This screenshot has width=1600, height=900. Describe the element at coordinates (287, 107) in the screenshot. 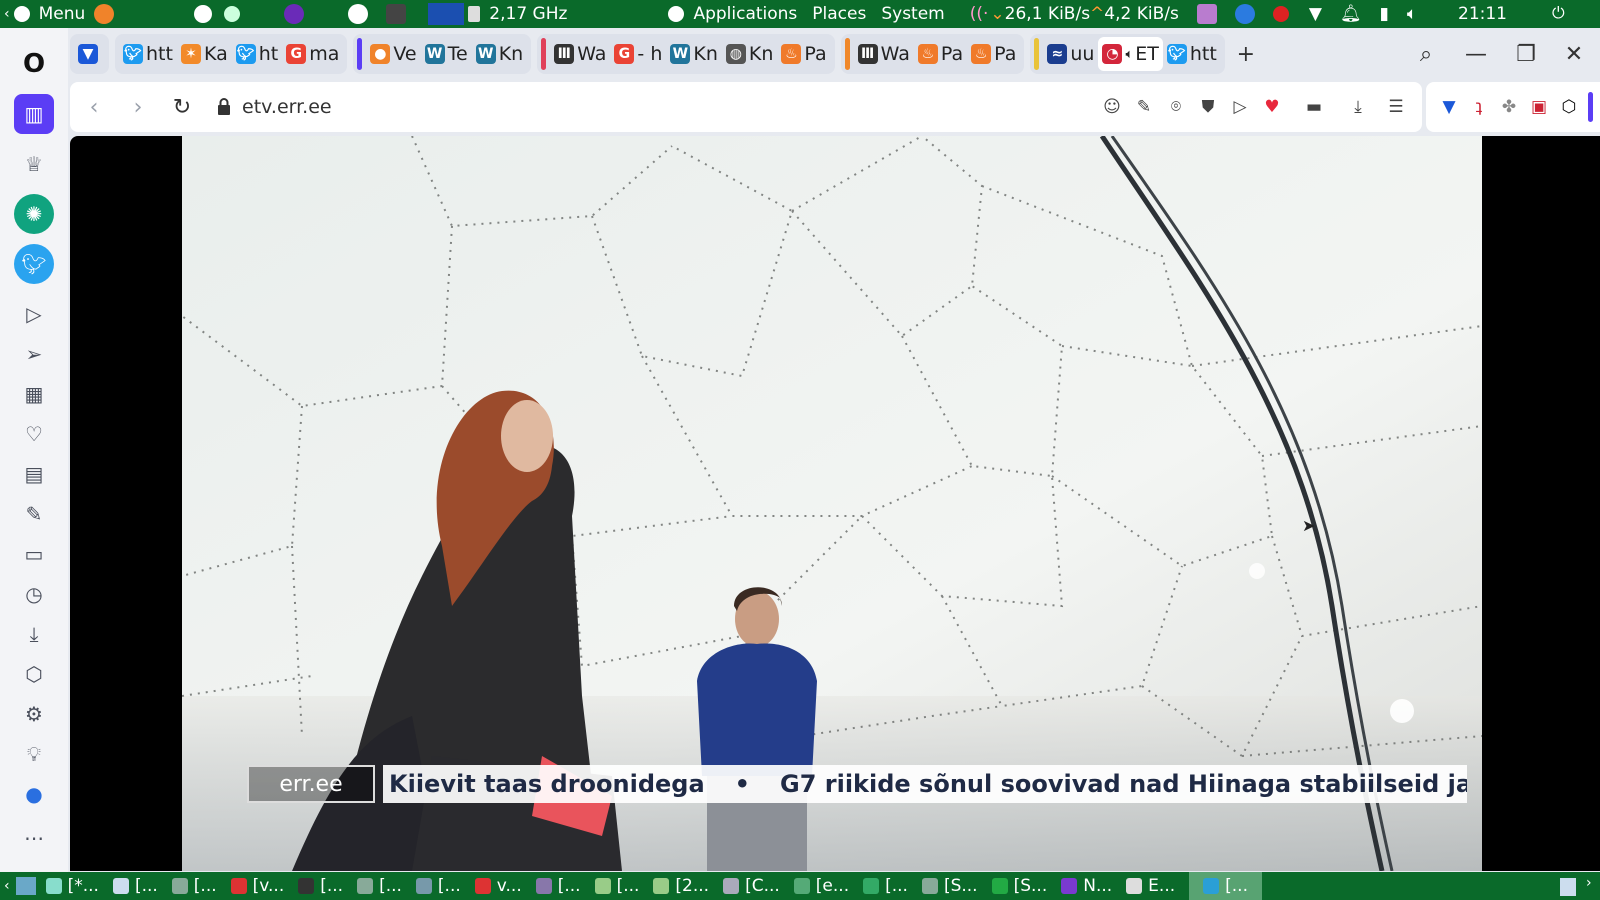

I see `url-field: etv.err.ee` at that location.